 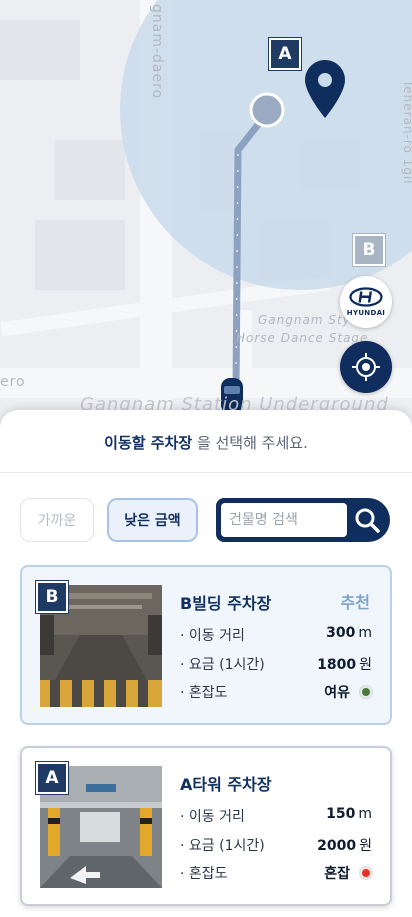 I want to click on marker-b: B, so click(x=369, y=250).